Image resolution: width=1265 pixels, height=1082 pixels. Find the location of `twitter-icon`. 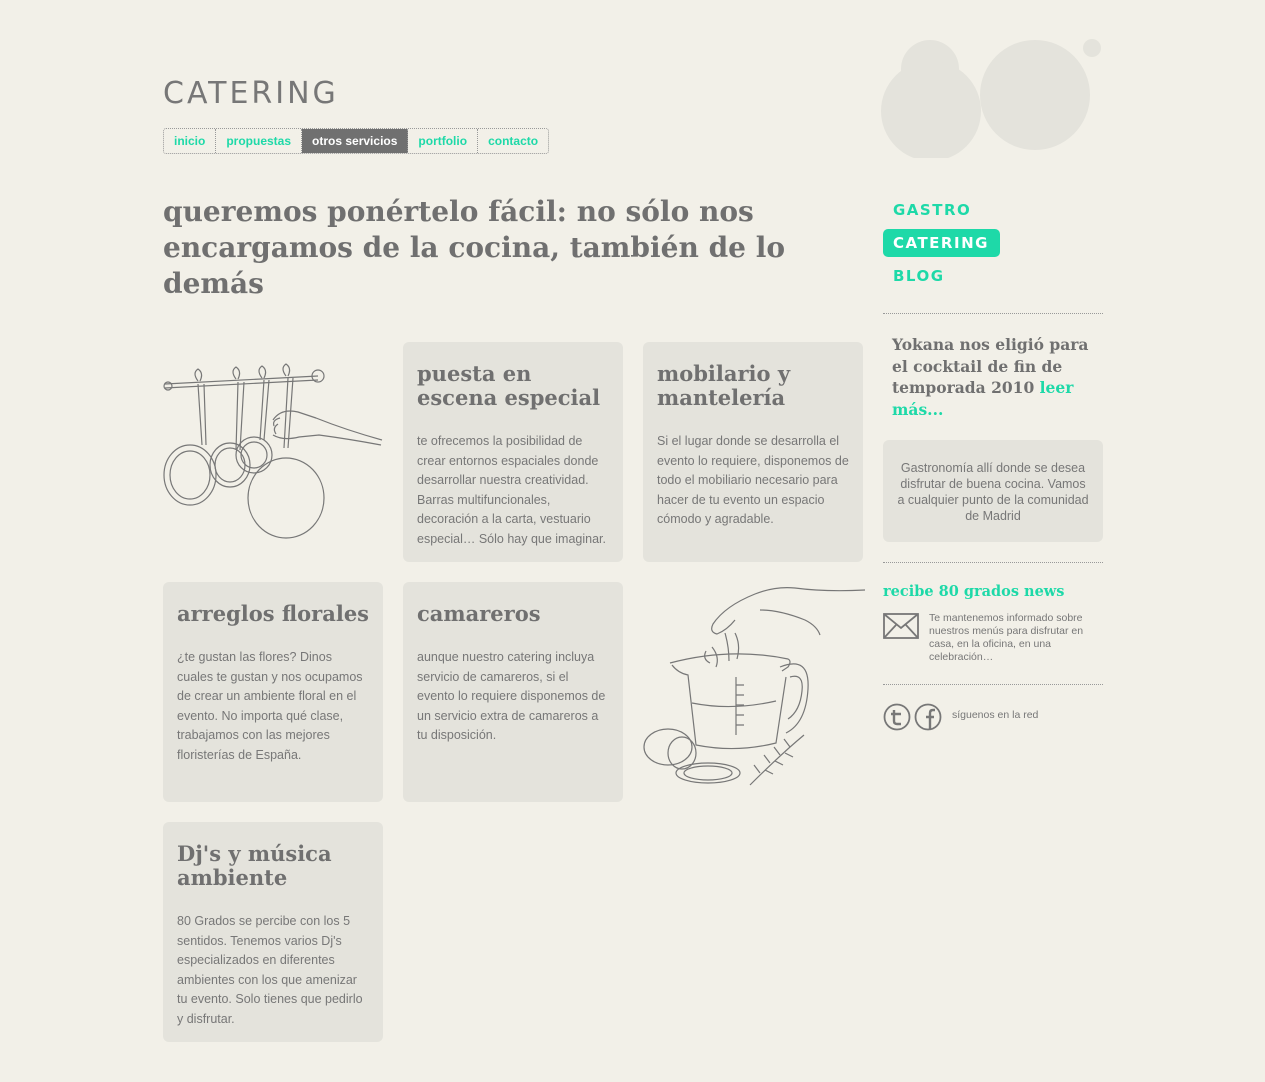

twitter-icon is located at coordinates (897, 717).